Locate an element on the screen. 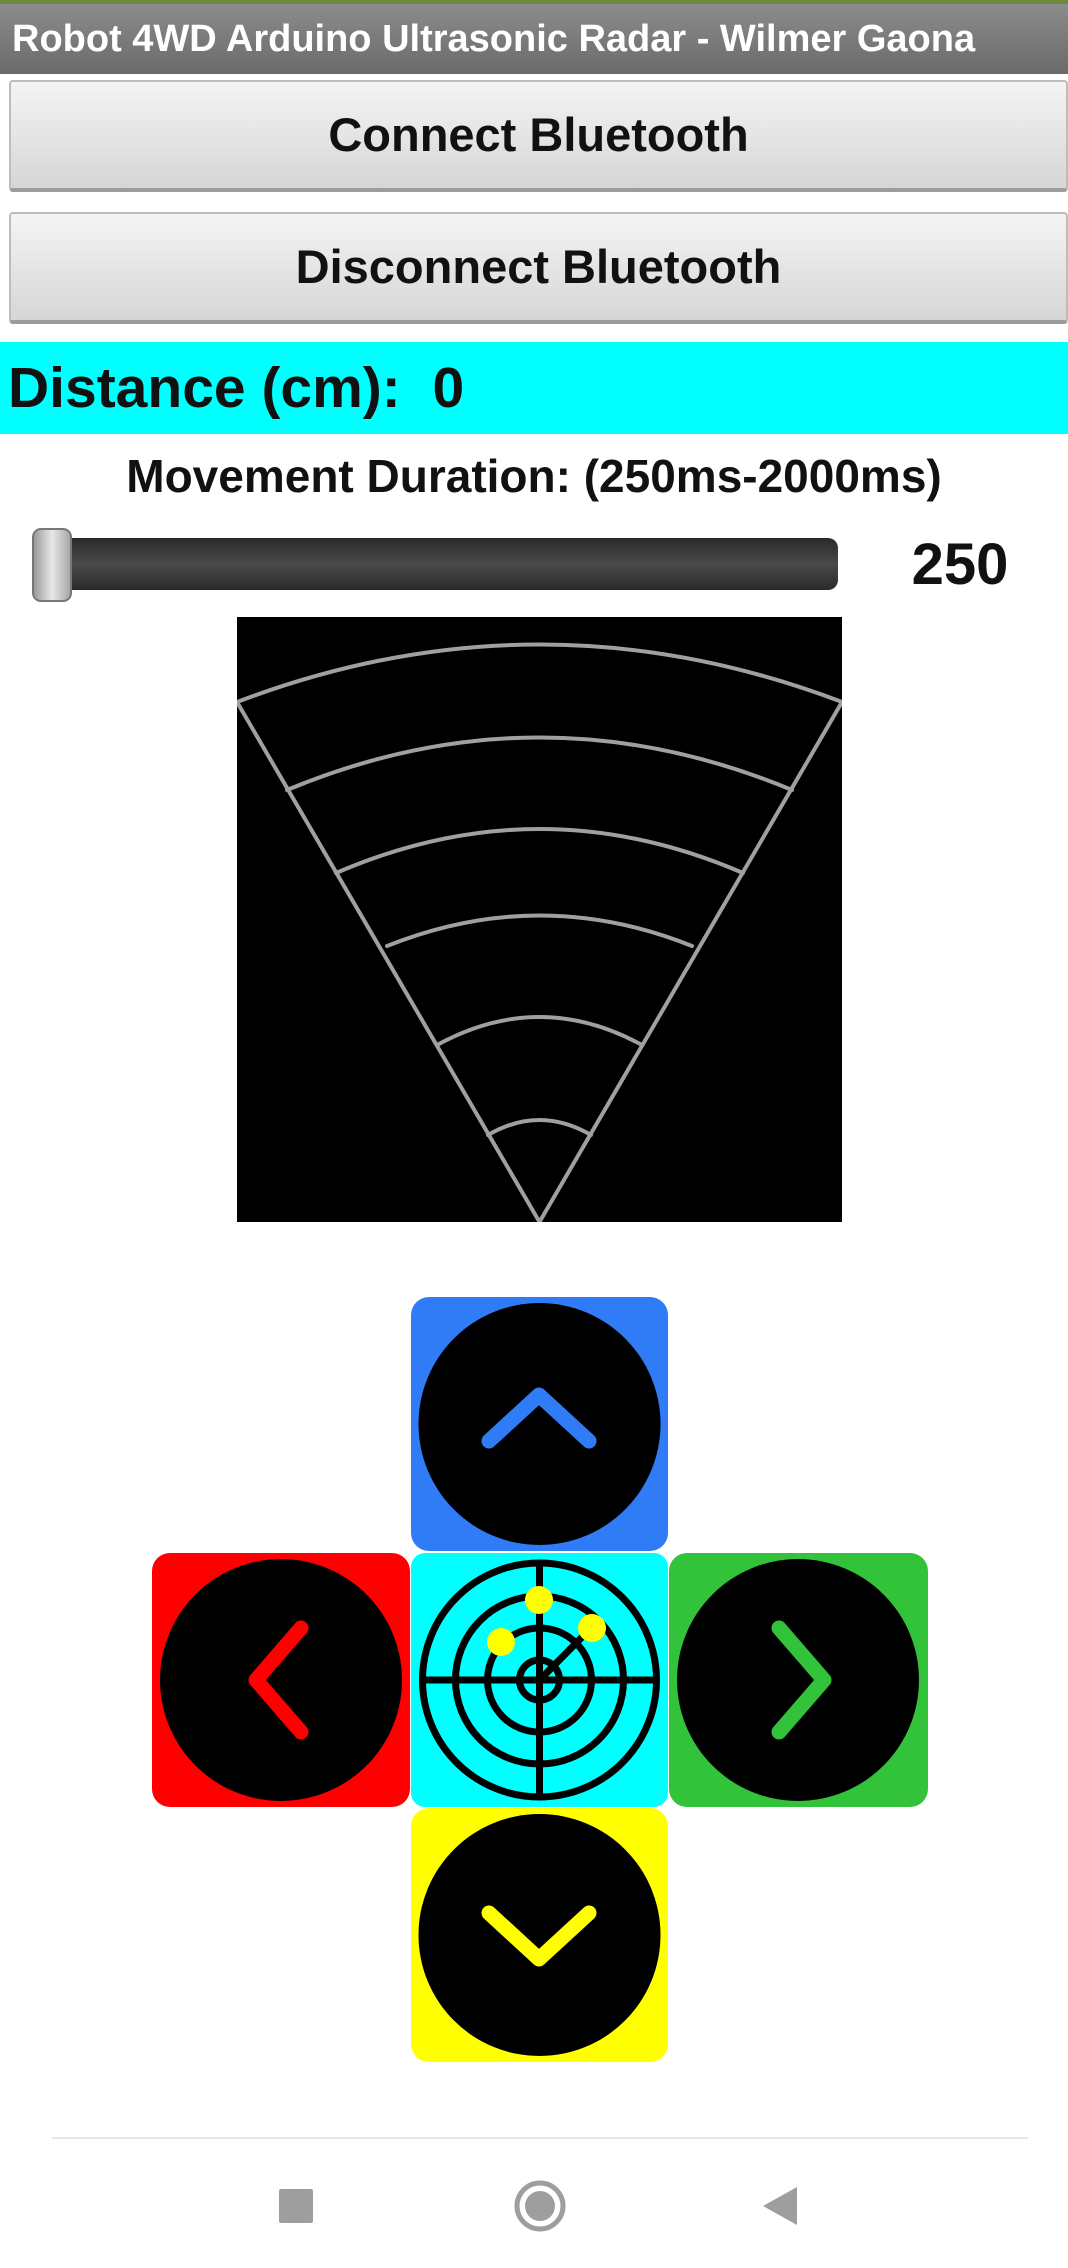  triangle-back-icon is located at coordinates (780, 2206).